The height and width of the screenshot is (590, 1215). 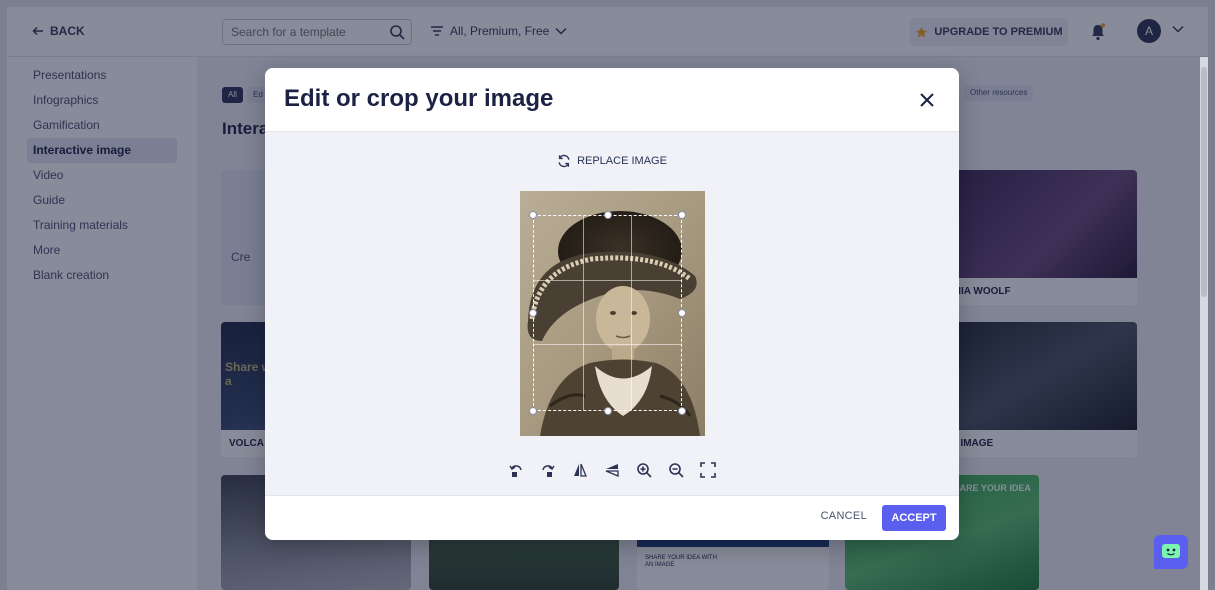 I want to click on crop-handle-left, so click(x=533, y=313).